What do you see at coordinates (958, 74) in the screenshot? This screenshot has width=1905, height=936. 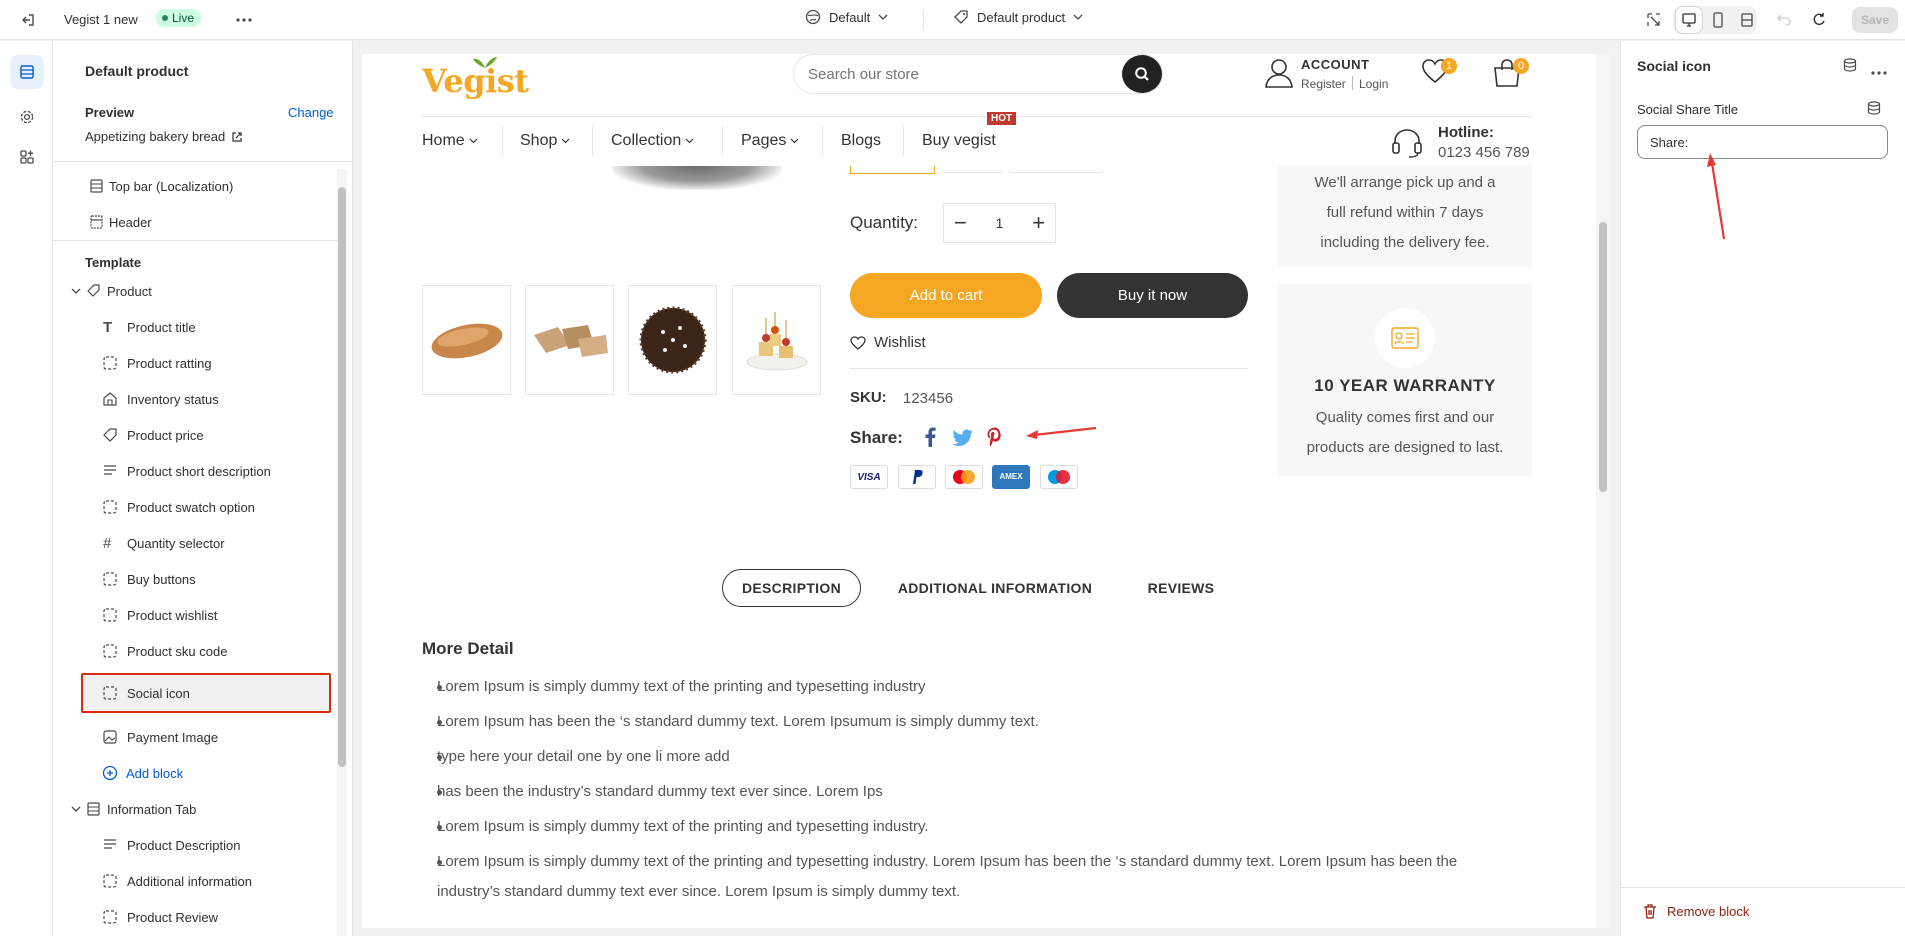 I see `search-input` at bounding box center [958, 74].